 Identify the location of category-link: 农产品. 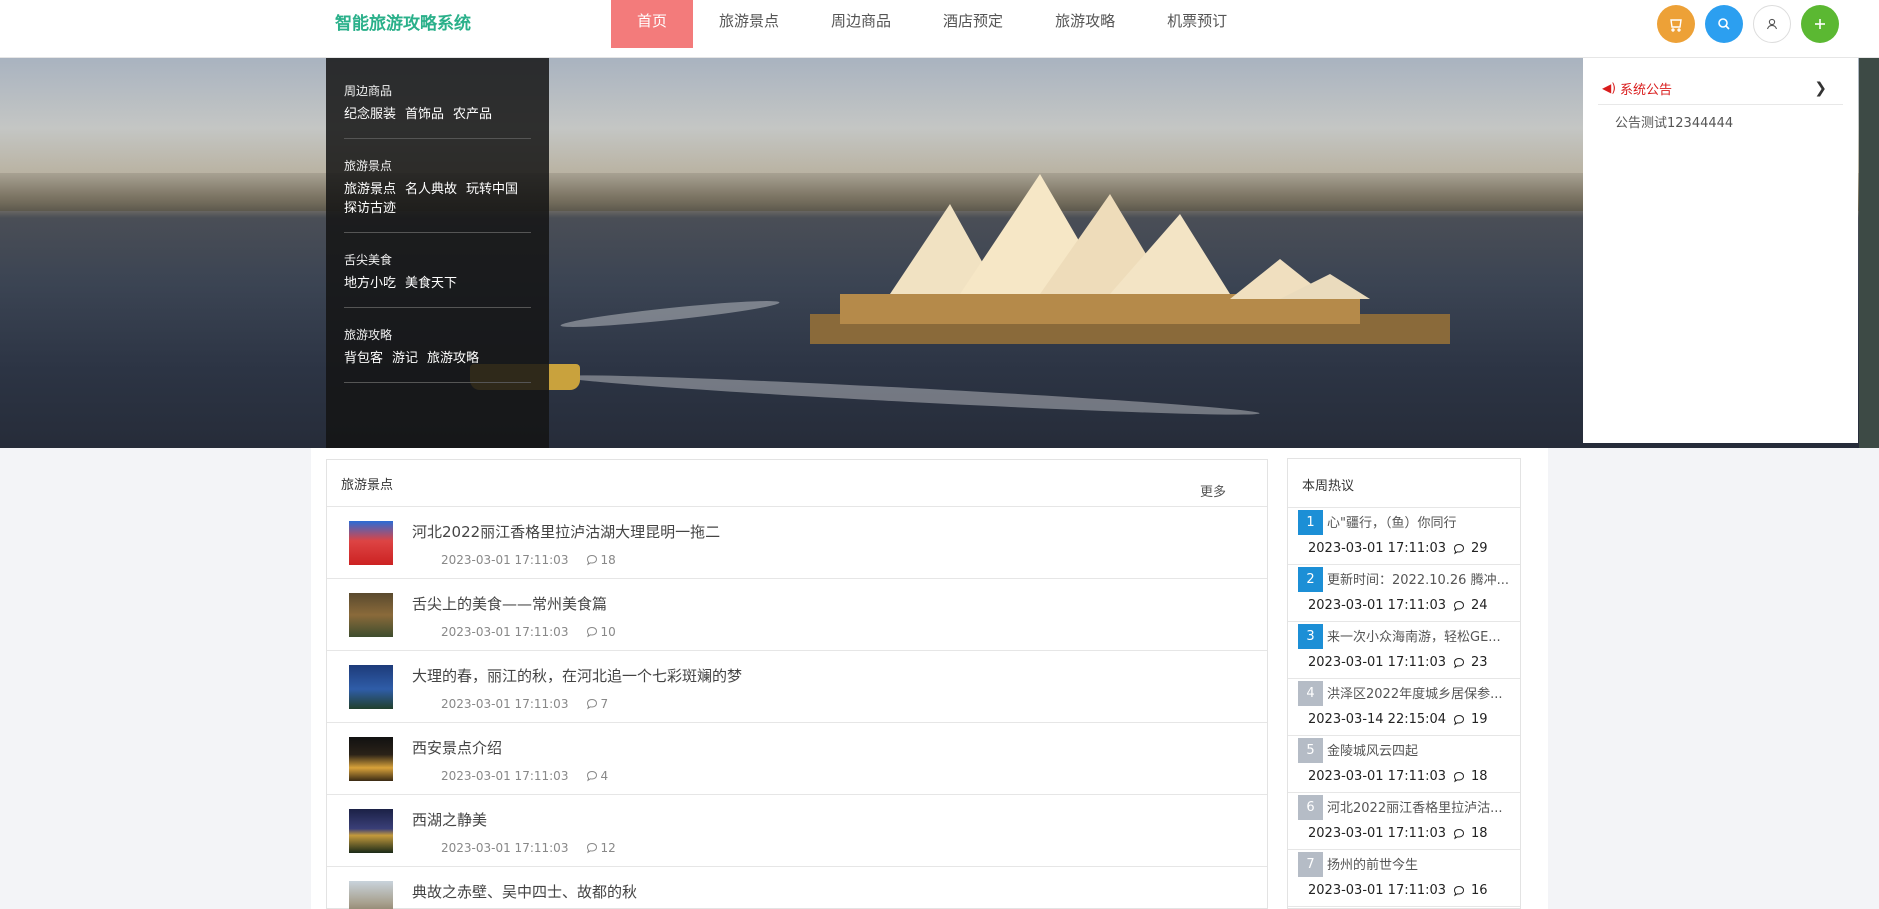
(472, 114).